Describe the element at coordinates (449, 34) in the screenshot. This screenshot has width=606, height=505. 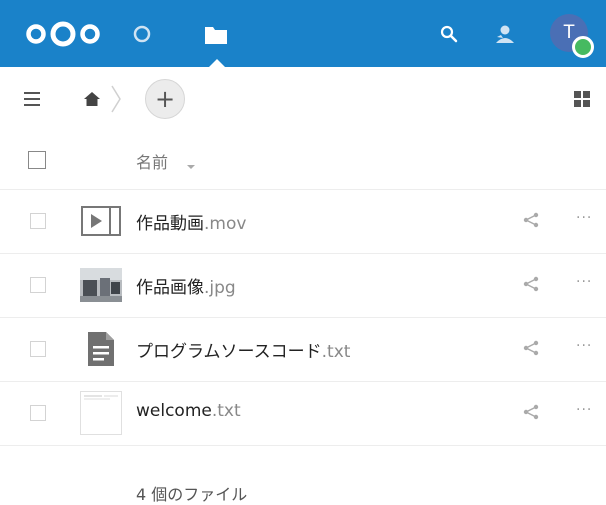
I see `search-icon` at that location.